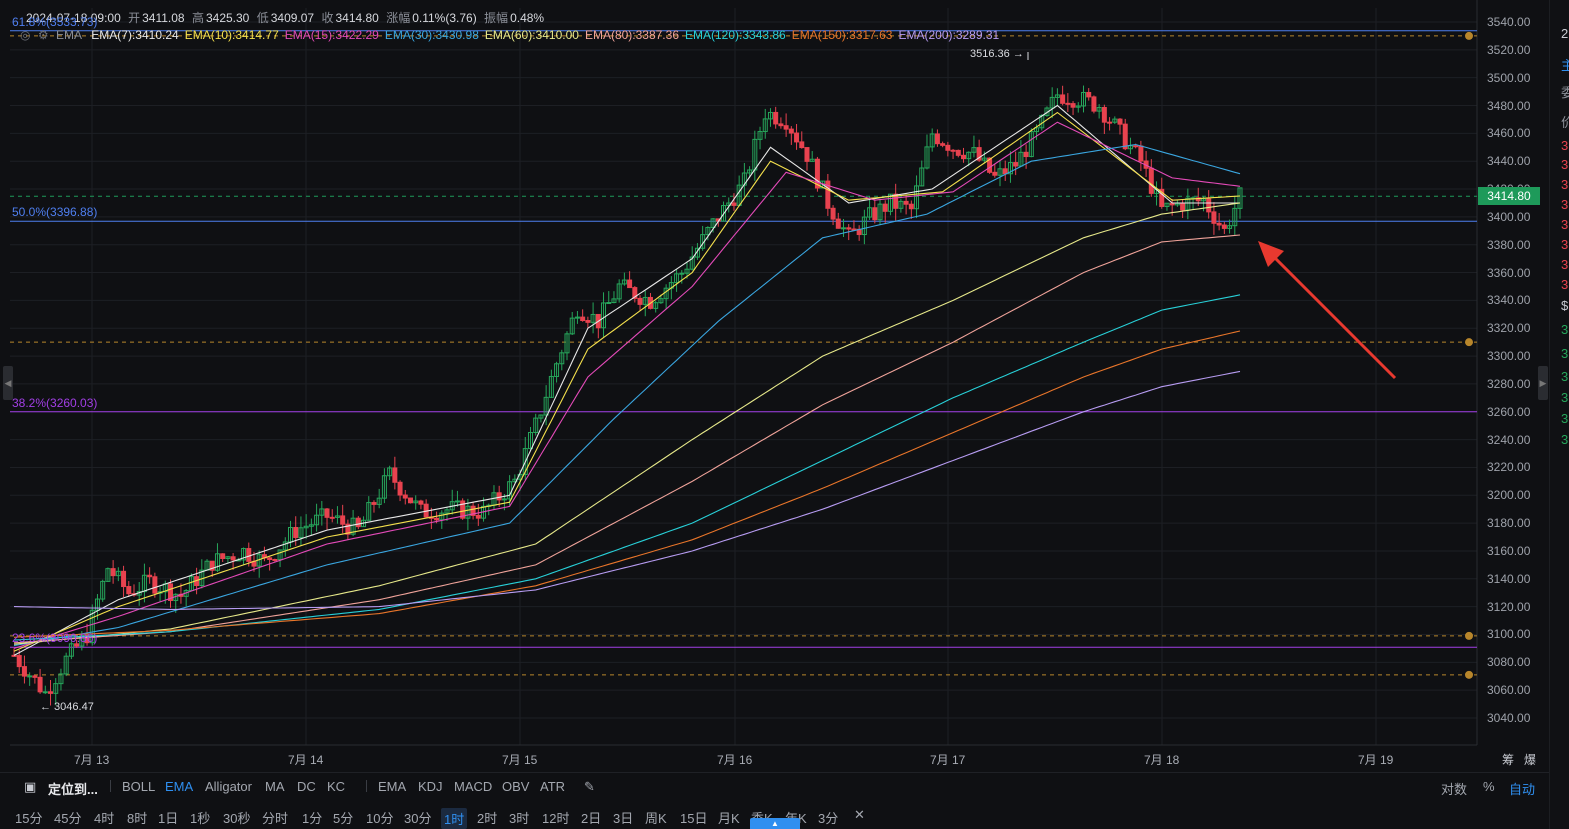 The height and width of the screenshot is (829, 1569). What do you see at coordinates (487, 817) in the screenshot?
I see `period-button: 2时` at bounding box center [487, 817].